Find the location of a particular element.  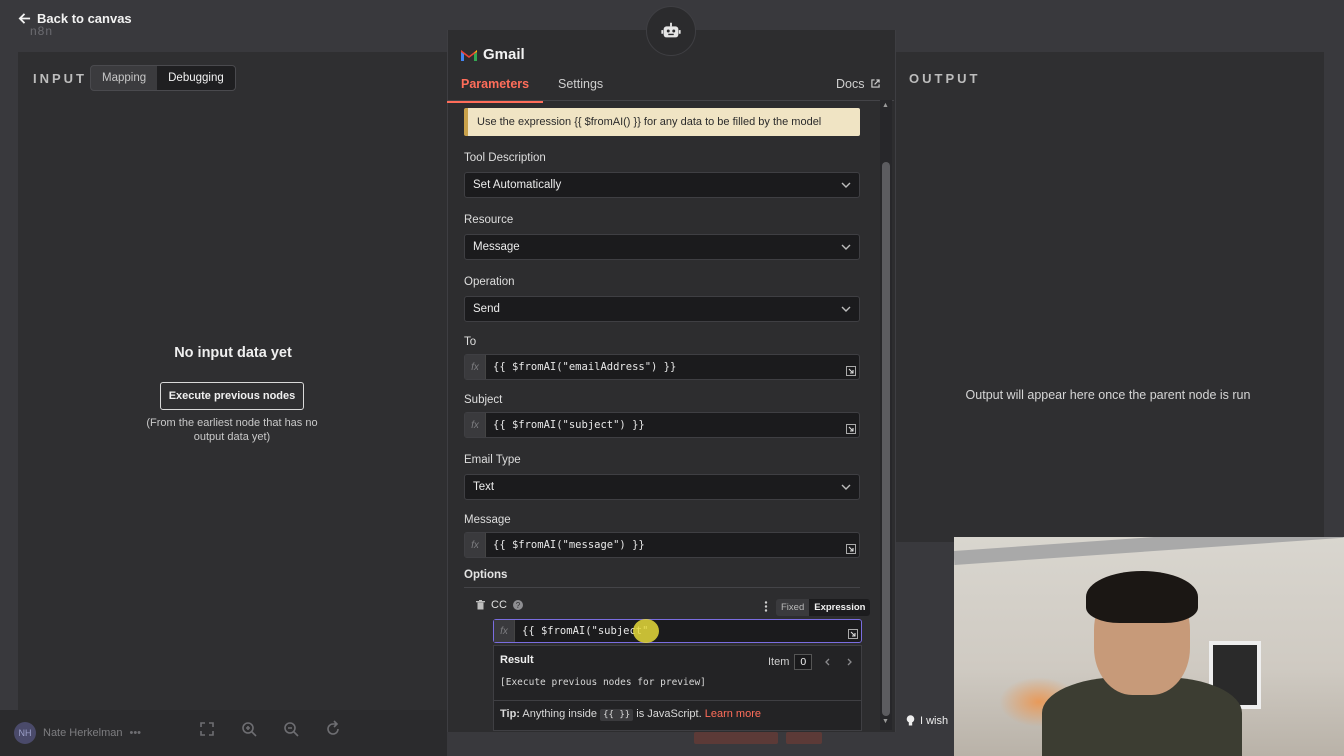

email-type-value: Text is located at coordinates (484, 487).